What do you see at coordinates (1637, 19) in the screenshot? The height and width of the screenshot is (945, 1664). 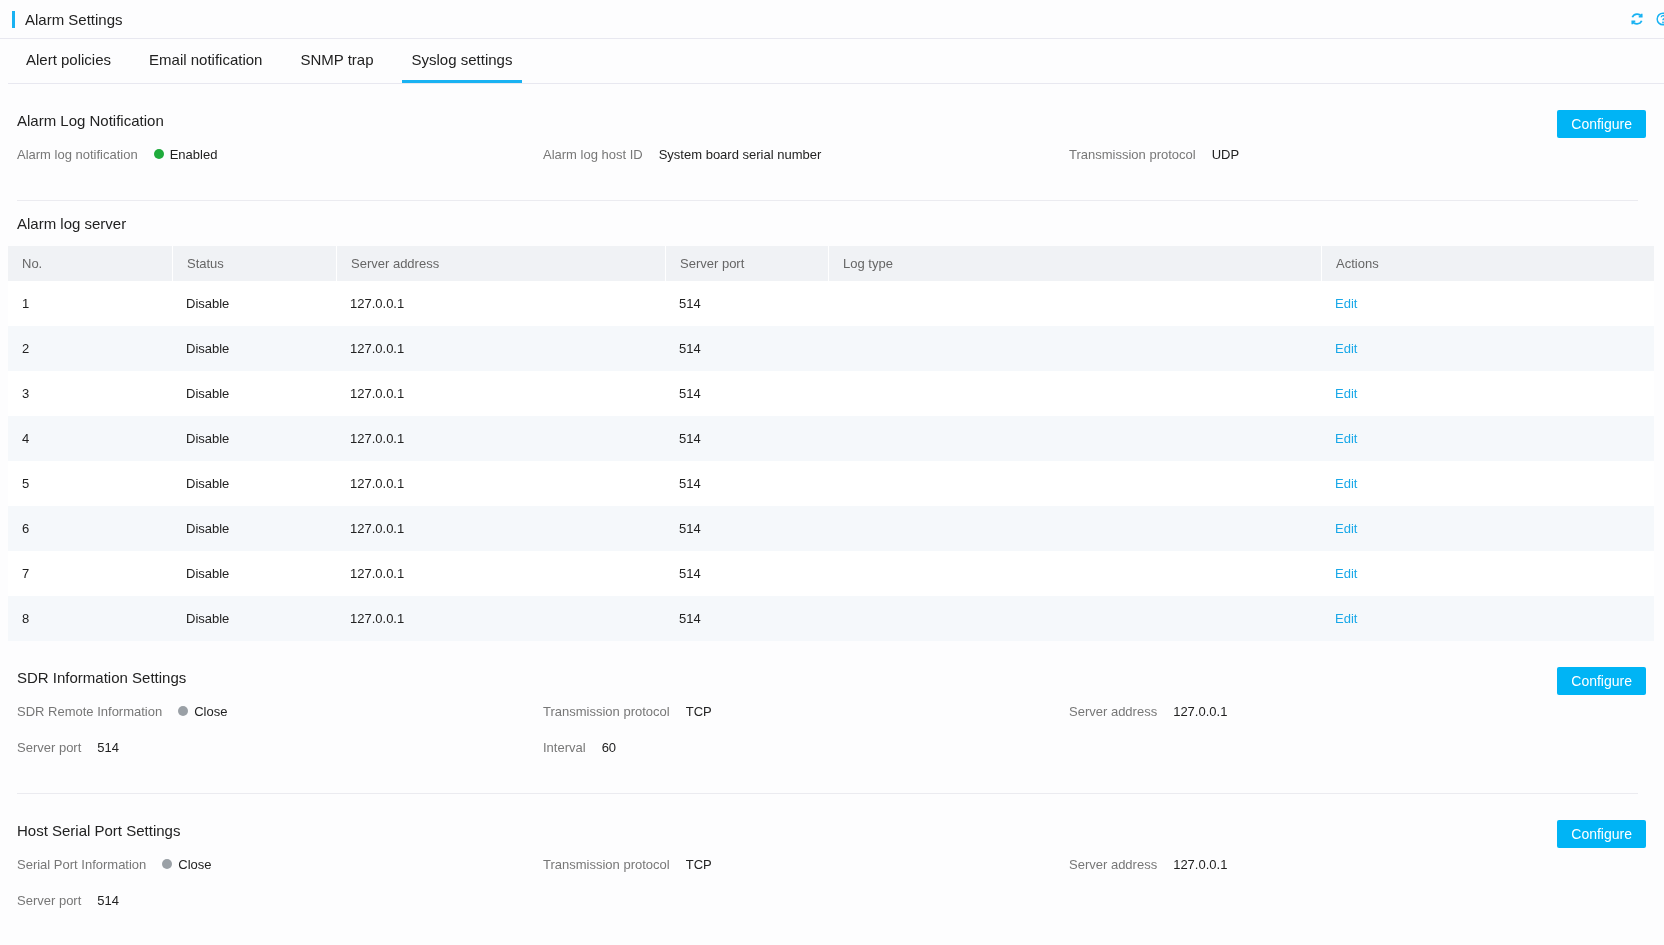 I see `refresh-icon` at bounding box center [1637, 19].